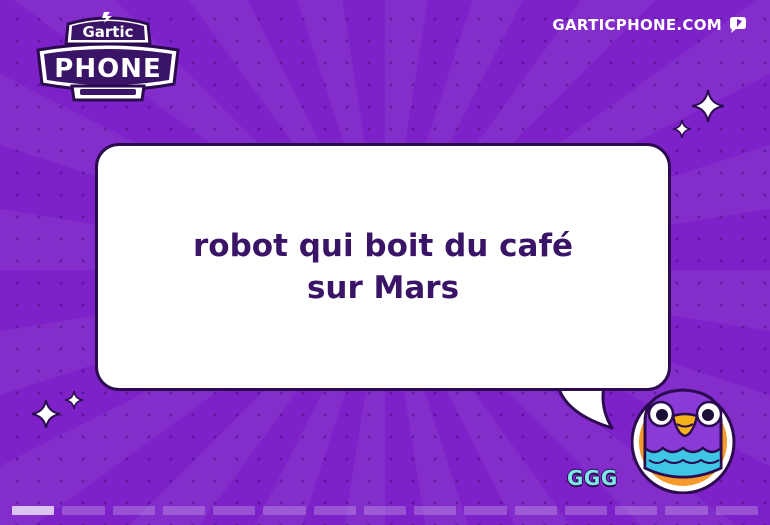 This screenshot has height=525, width=770. What do you see at coordinates (637, 25) in the screenshot?
I see `site-link-label: GARTICPHONE.COM` at bounding box center [637, 25].